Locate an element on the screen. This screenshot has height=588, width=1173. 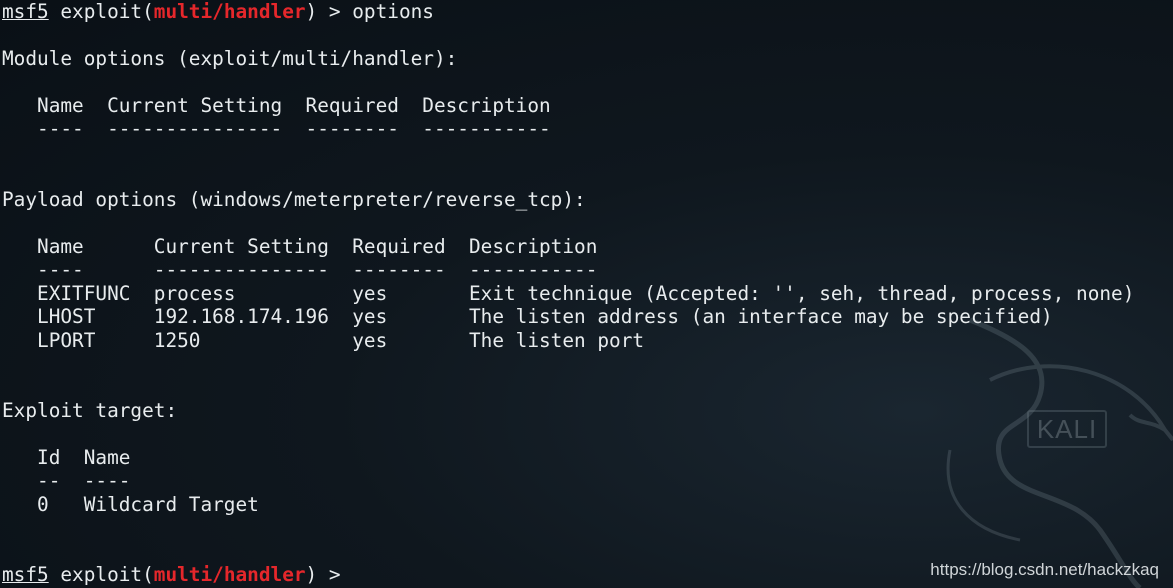
module-options-header: Module options (exploit/multi/handler): is located at coordinates (230, 58).